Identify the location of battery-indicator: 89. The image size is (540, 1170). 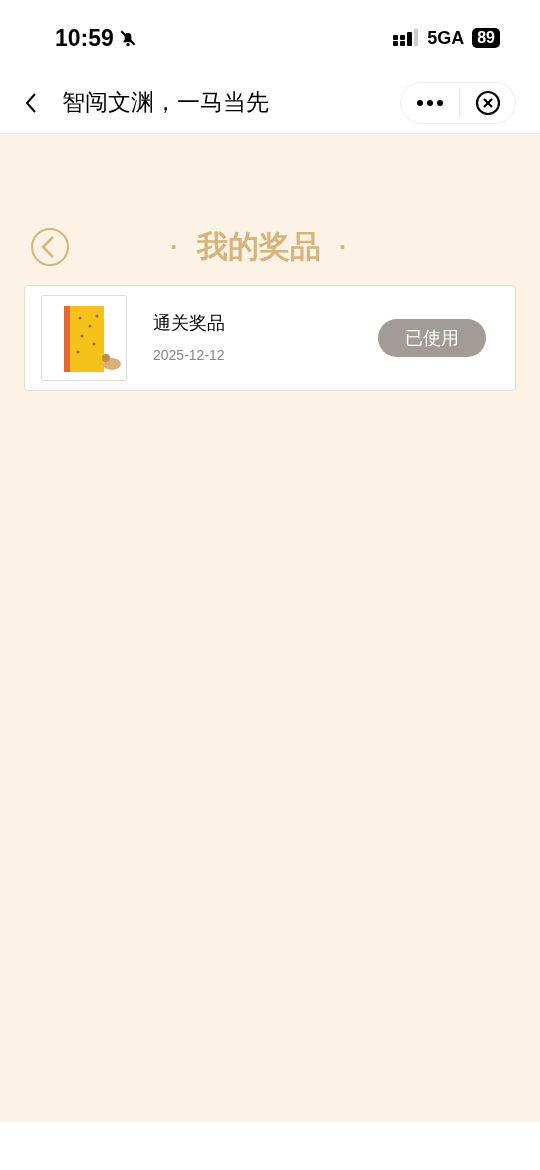
(486, 38).